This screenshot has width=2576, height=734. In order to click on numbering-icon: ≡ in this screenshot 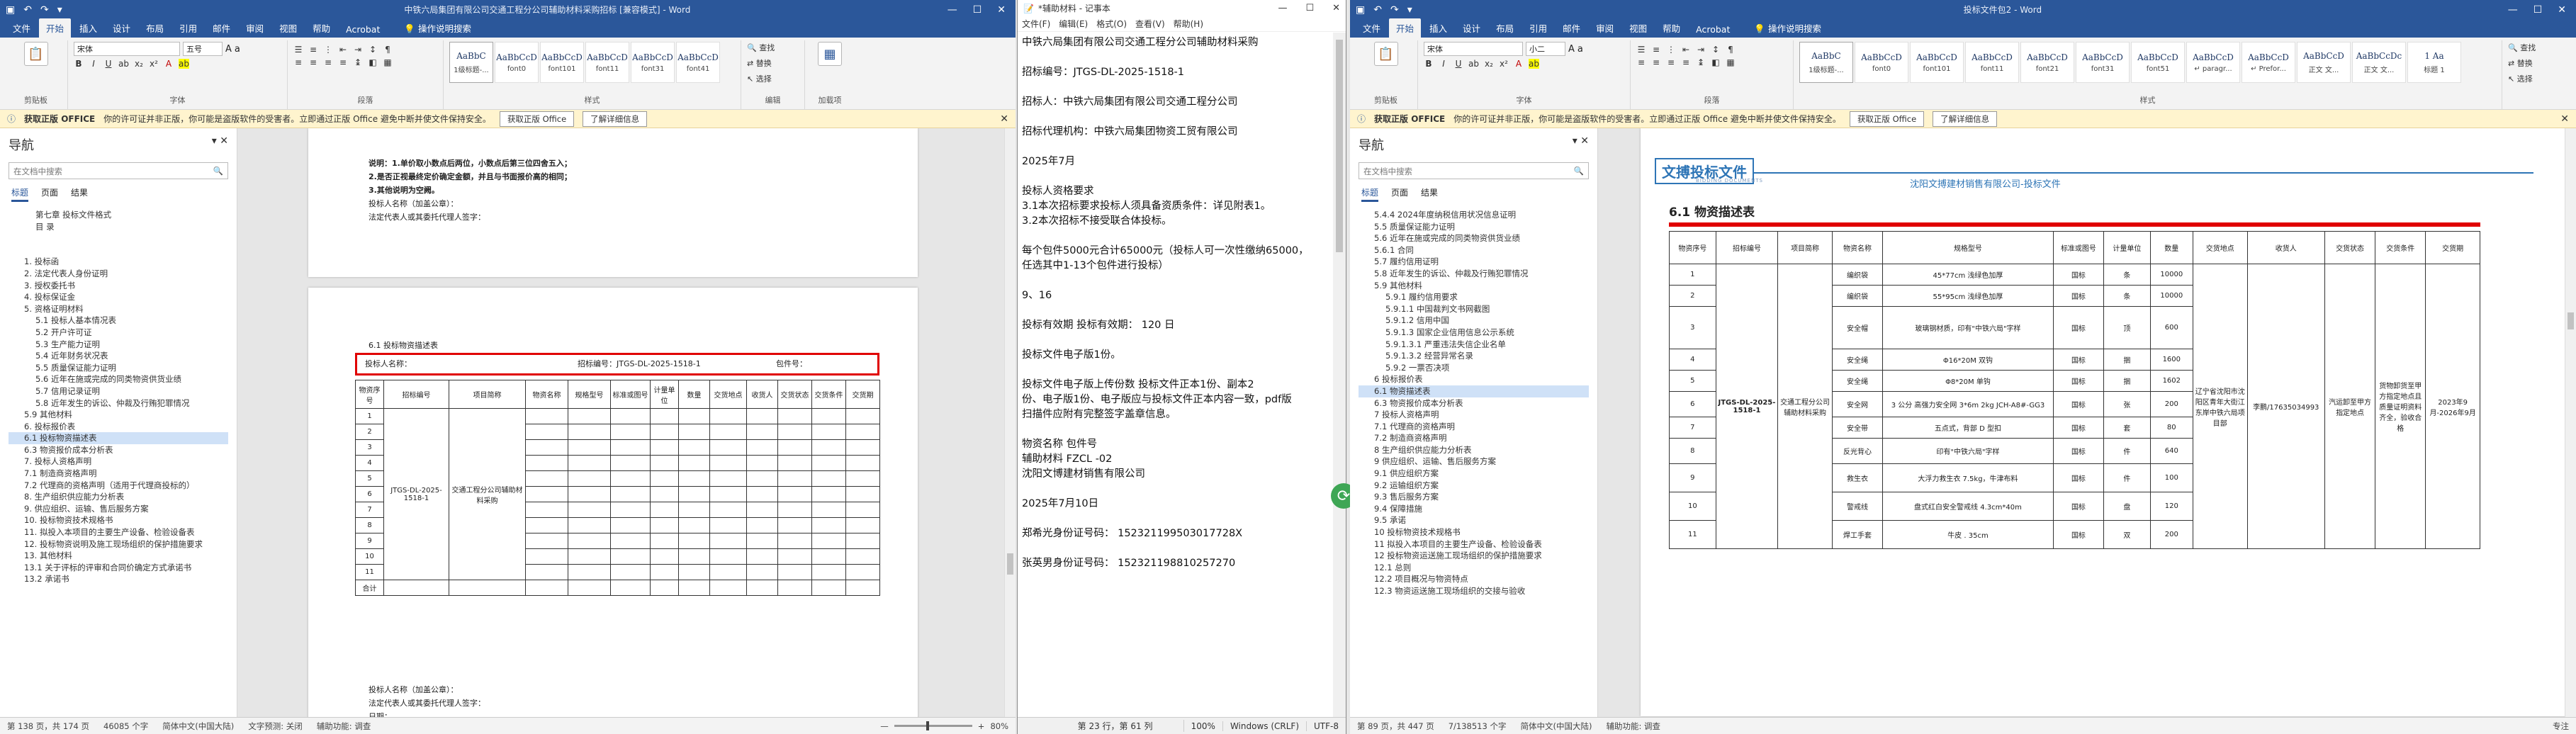, I will do `click(1656, 50)`.